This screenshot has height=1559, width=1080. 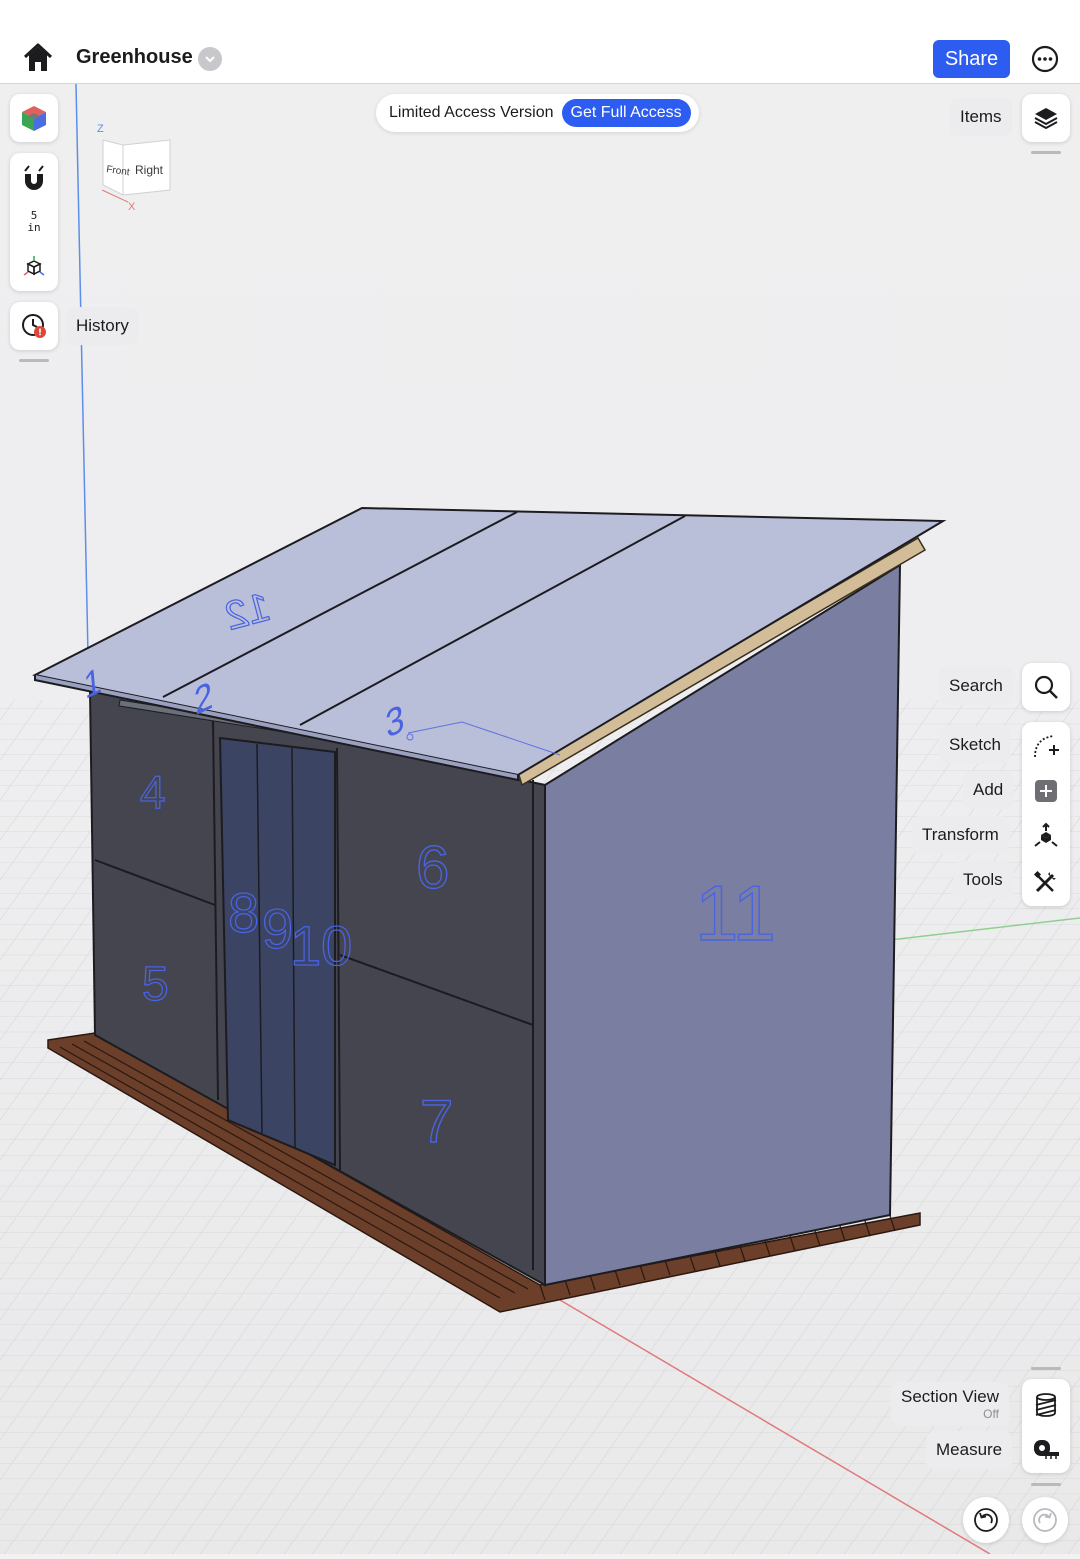 What do you see at coordinates (149, 170) in the screenshot?
I see `view-cube-right: Right` at bounding box center [149, 170].